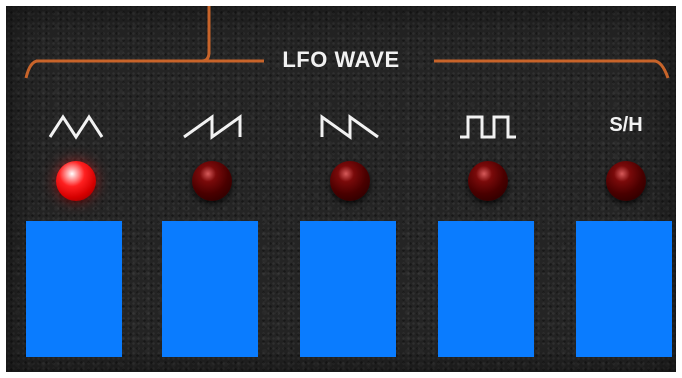 This screenshot has height=378, width=682. What do you see at coordinates (626, 125) in the screenshot?
I see `sample-hold-icon: S/H` at bounding box center [626, 125].